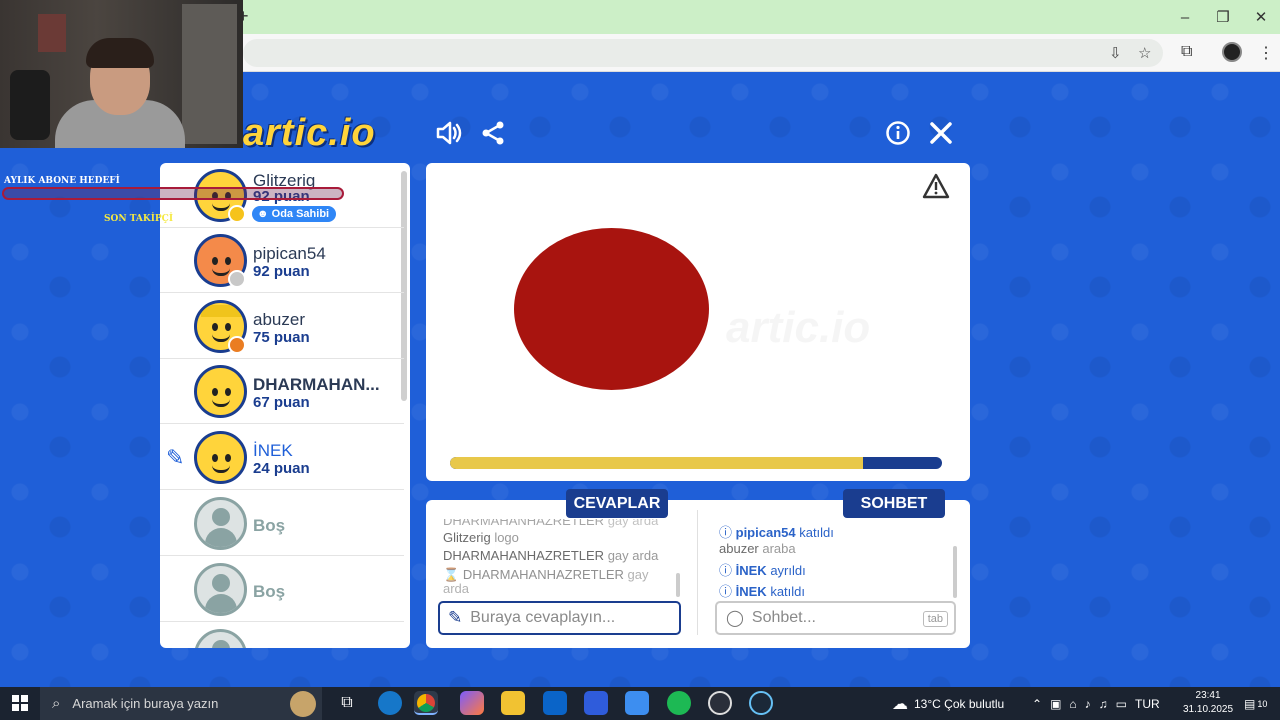 This screenshot has width=1280, height=720. What do you see at coordinates (281, 337) in the screenshot?
I see `player-score: 75 puan` at bounding box center [281, 337].